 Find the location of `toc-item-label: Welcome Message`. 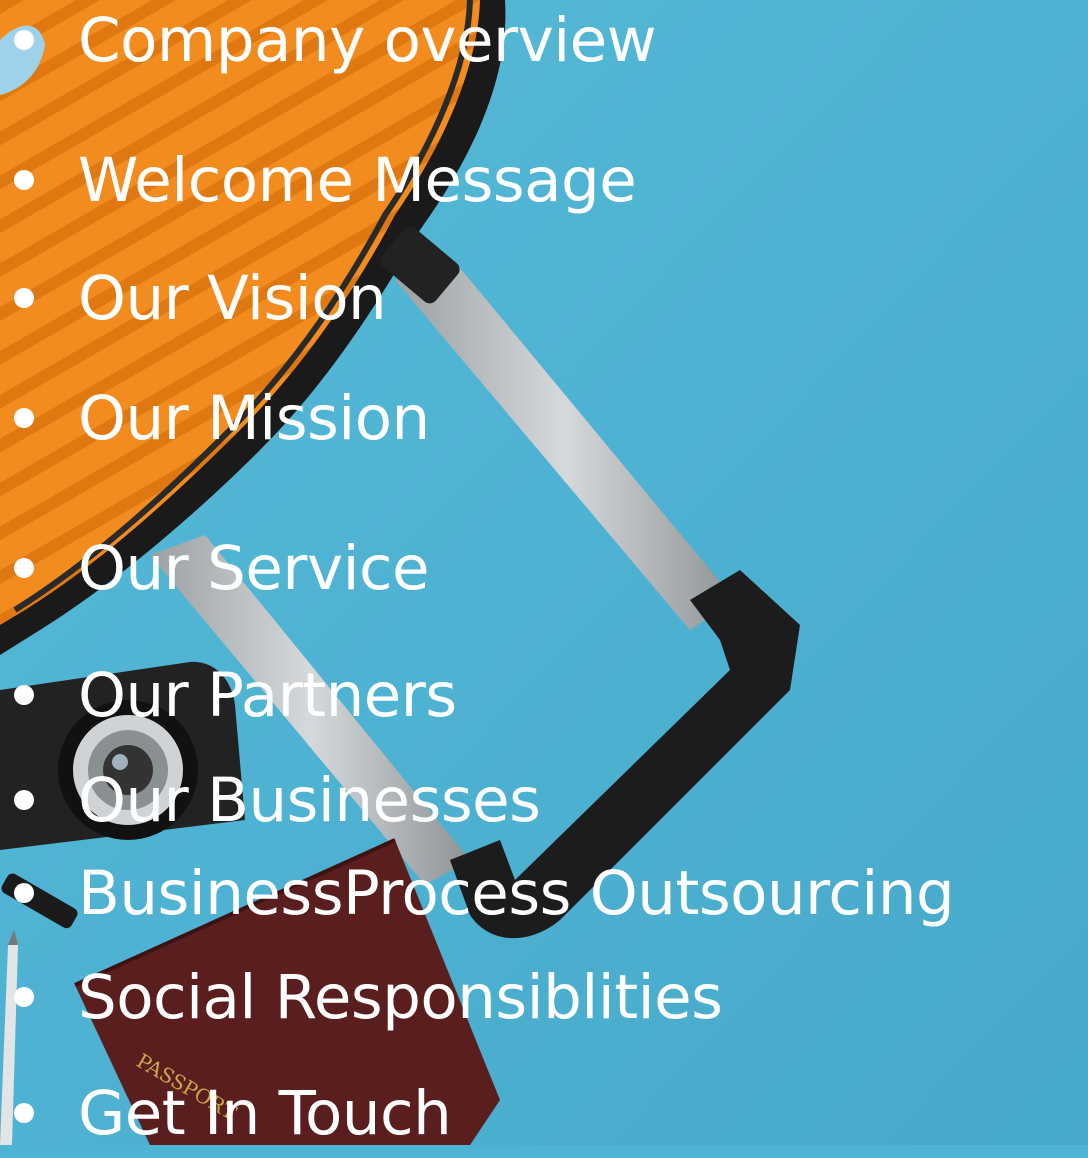

toc-item-label: Welcome Message is located at coordinates (357, 180).